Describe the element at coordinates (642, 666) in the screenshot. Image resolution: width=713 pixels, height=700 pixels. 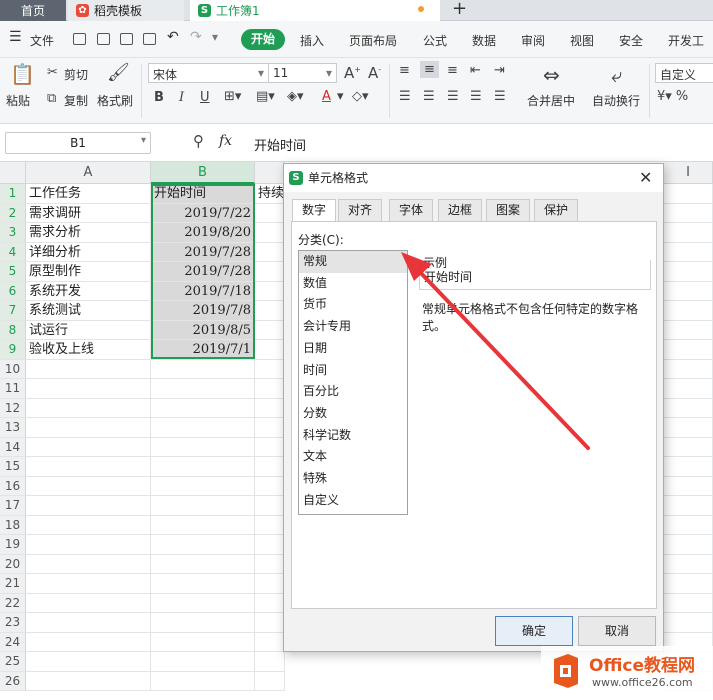
I see `watermark-brand: Office教程网` at that location.